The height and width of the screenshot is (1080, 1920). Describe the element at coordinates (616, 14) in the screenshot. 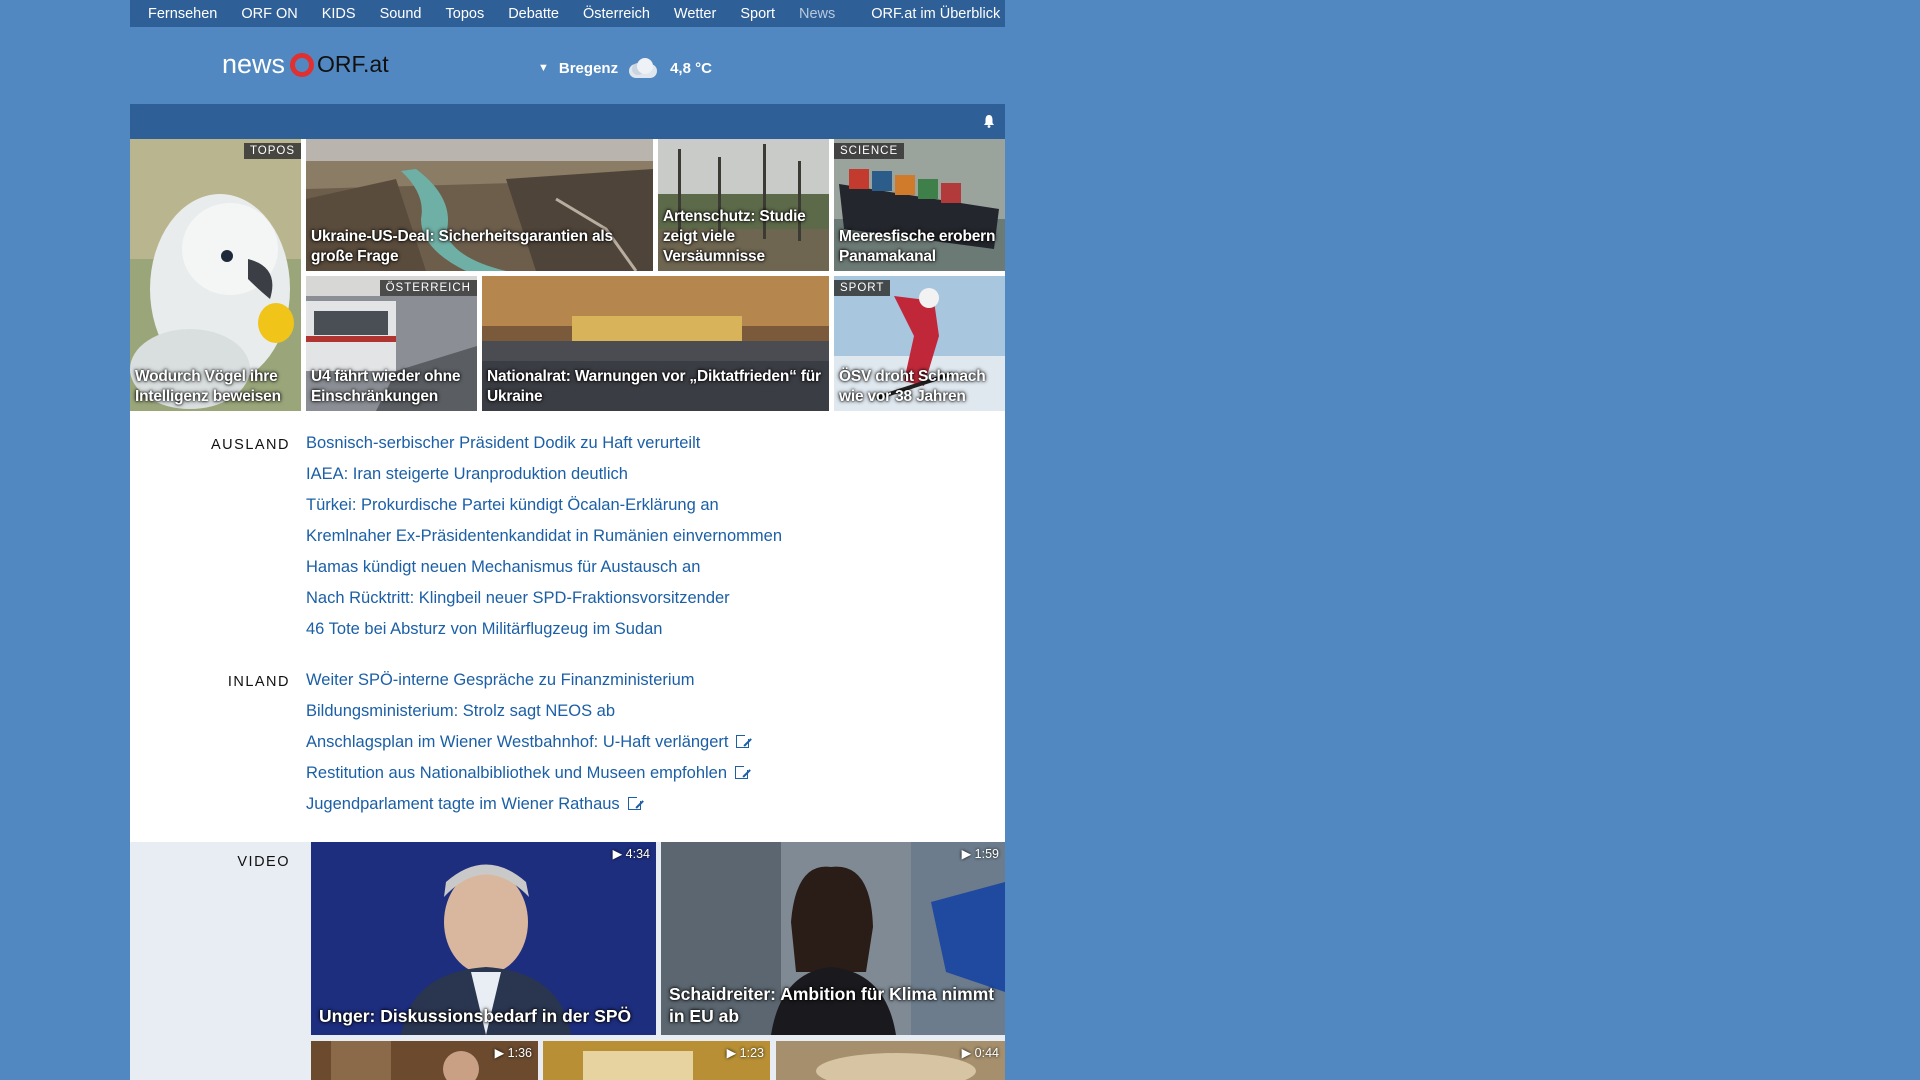

I see `nav-oesterreich: Österreich` at that location.